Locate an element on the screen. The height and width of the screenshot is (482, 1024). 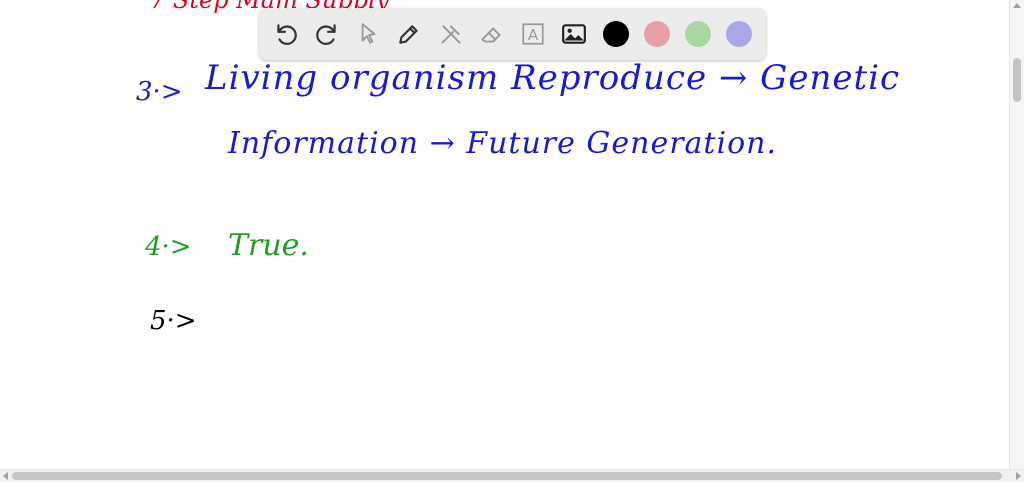
image-icon is located at coordinates (574, 34).